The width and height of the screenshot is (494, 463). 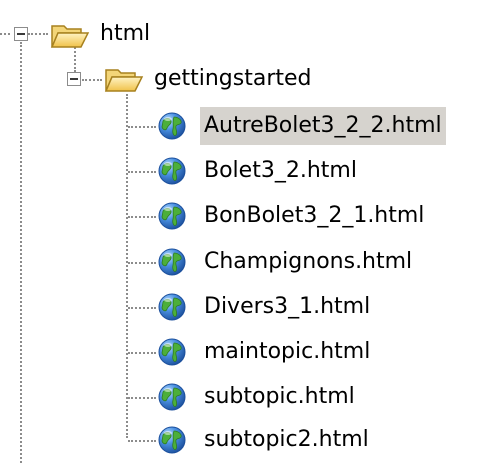 I want to click on tree-node-file: Divers3_1.html, so click(x=287, y=307).